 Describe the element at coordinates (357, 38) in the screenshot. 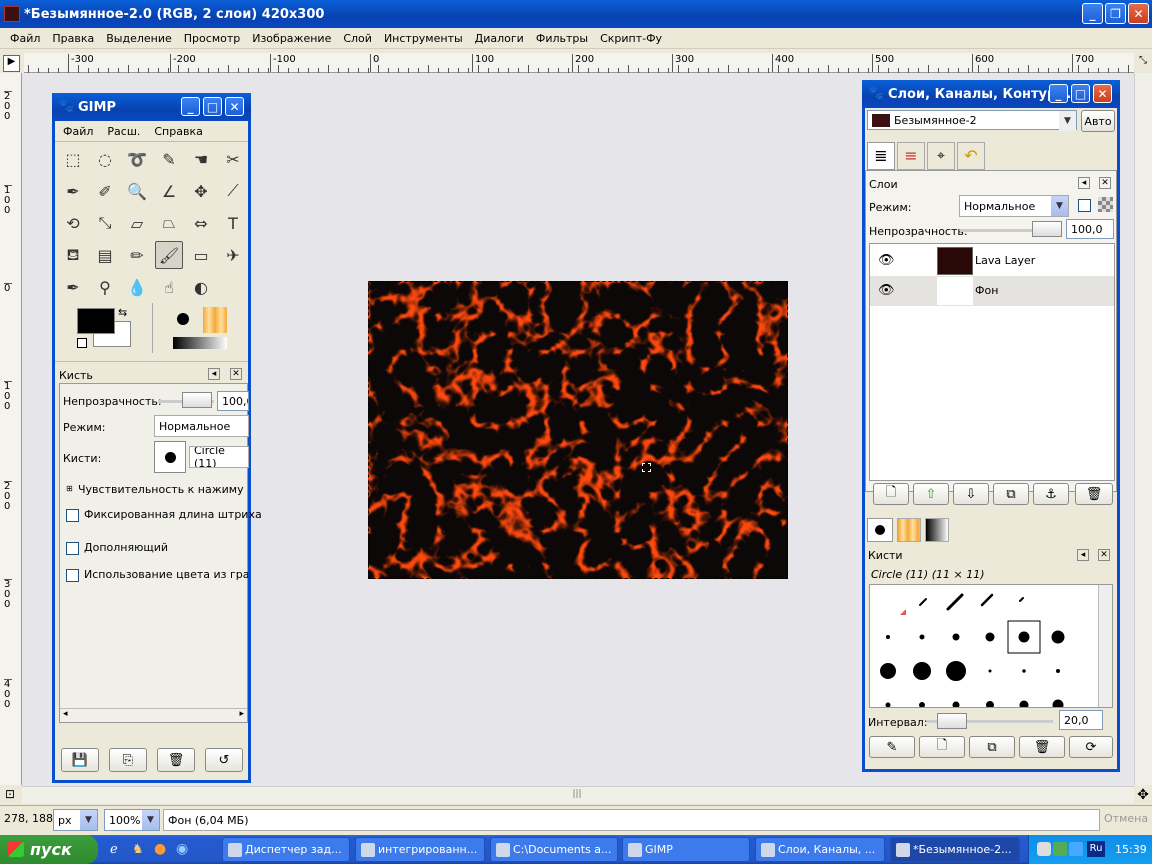

I see `menu-item: Слой` at that location.